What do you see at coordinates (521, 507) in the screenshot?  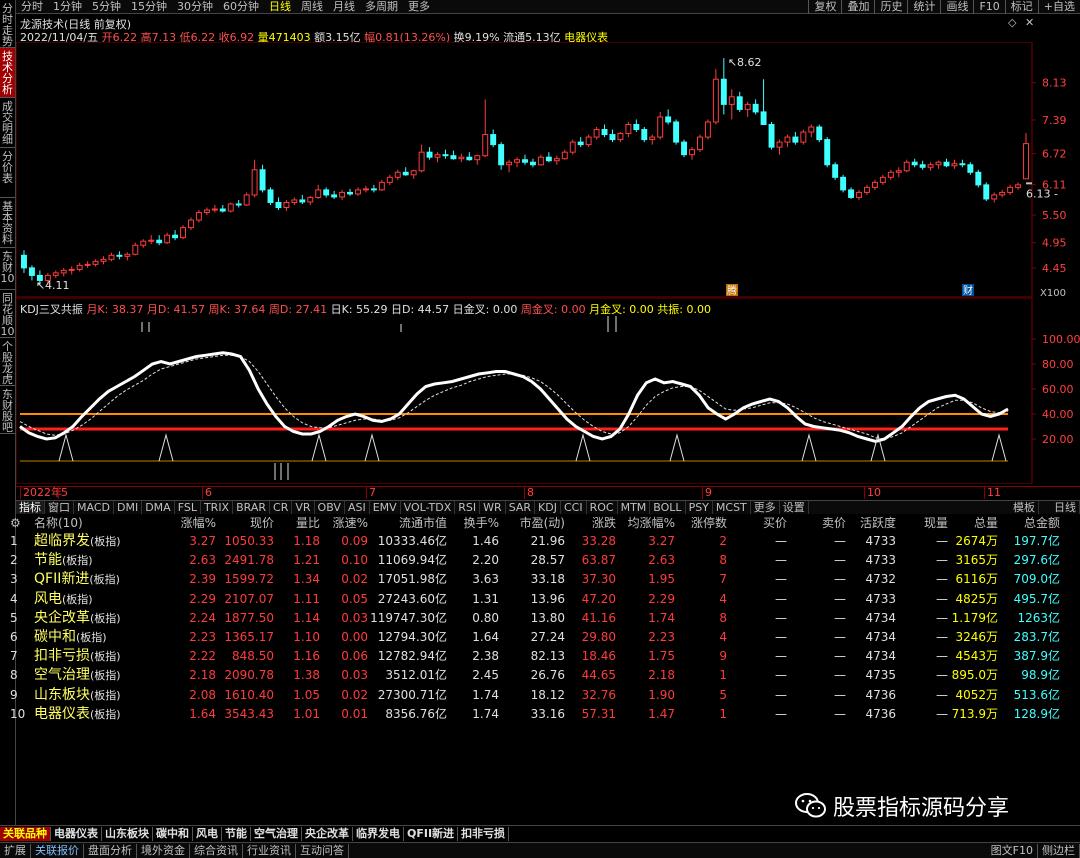 I see `indicator-tab-sar: SAR` at bounding box center [521, 507].